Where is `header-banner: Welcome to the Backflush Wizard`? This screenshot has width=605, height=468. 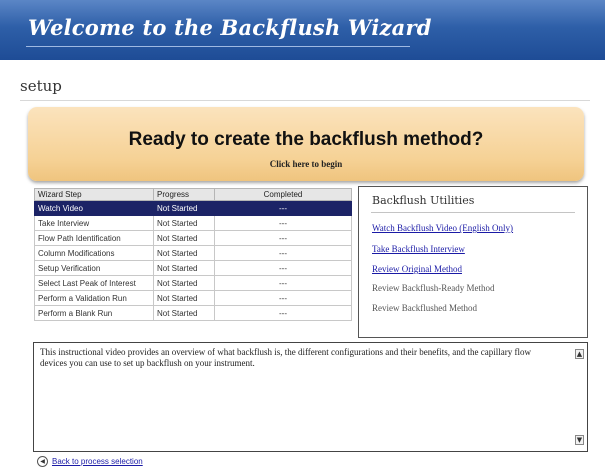
header-banner: Welcome to the Backflush Wizard is located at coordinates (302, 30).